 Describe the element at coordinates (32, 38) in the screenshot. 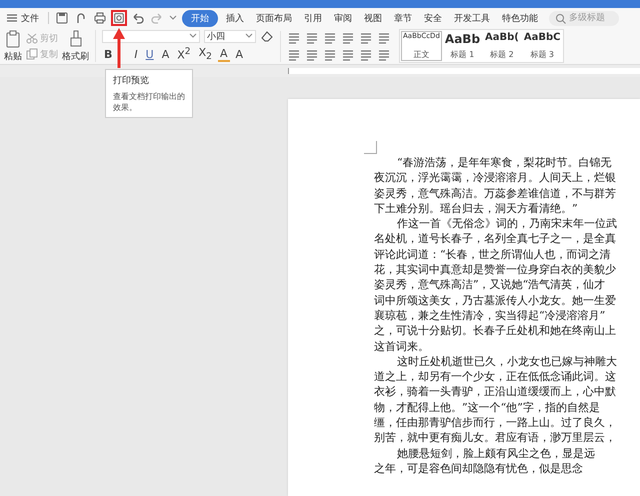

I see `scissors-icon` at that location.